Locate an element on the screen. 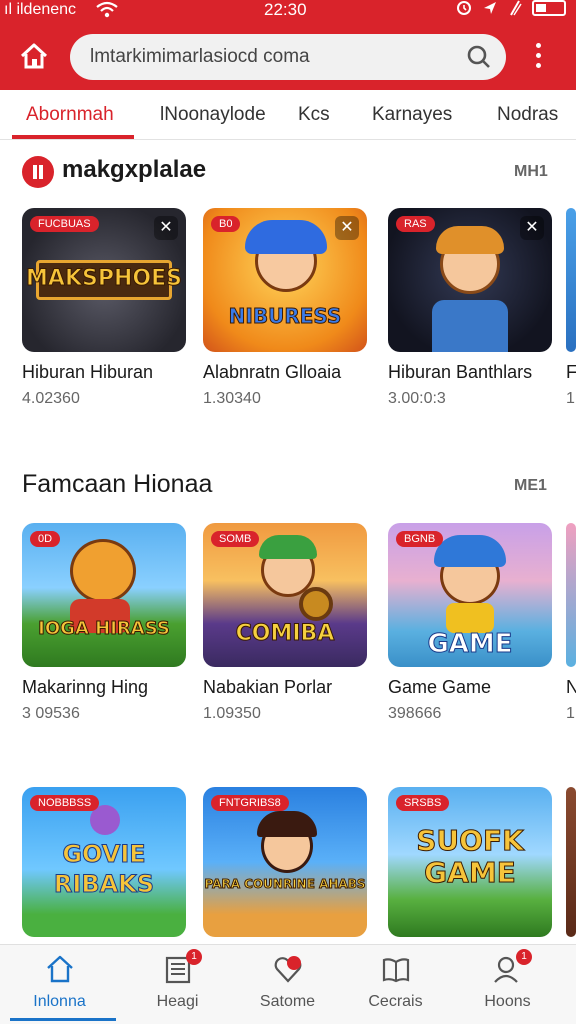  thumbnail-art-text: MAKSPHOES is located at coordinates (104, 279).